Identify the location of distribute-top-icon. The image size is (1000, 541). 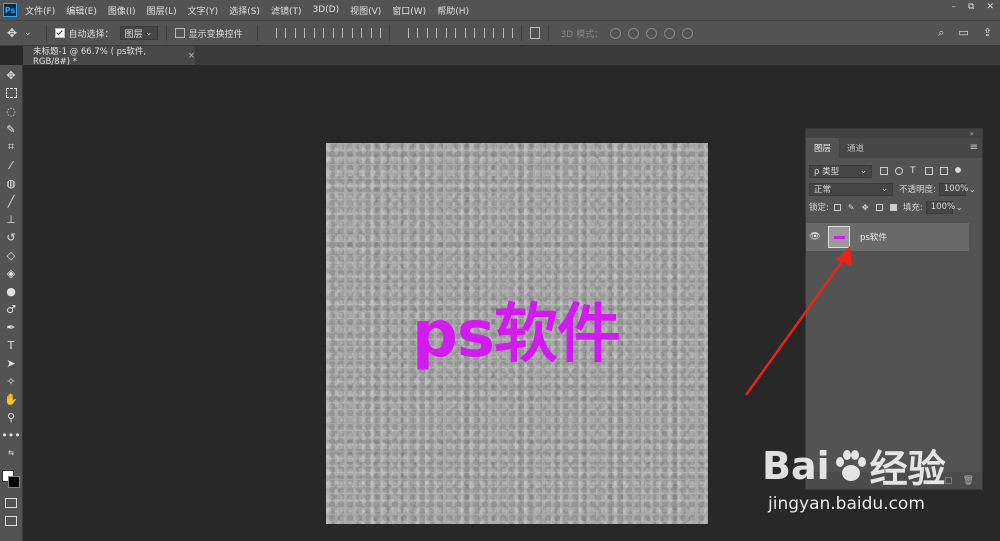
(412, 33).